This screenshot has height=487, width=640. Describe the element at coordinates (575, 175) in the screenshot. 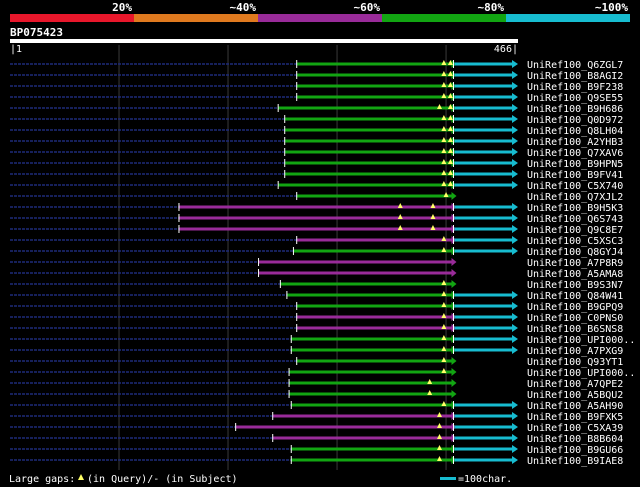

I see `hit-label: UniRef100_B9FV41` at that location.